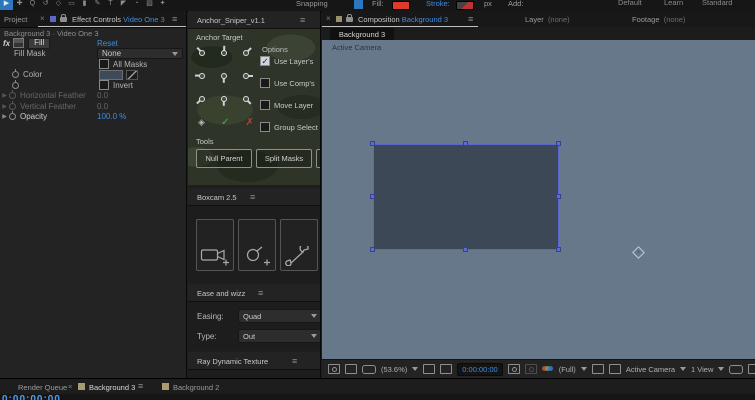 This screenshot has height=400, width=755. Describe the element at coordinates (104, 85) in the screenshot. I see `invert-checkbox` at that location.